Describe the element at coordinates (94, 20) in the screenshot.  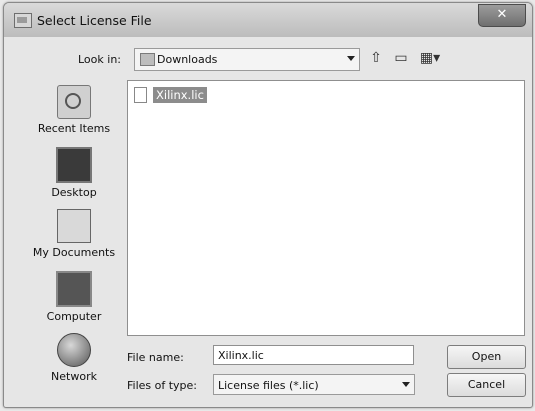
I see `dialog-title: Select License File` at that location.